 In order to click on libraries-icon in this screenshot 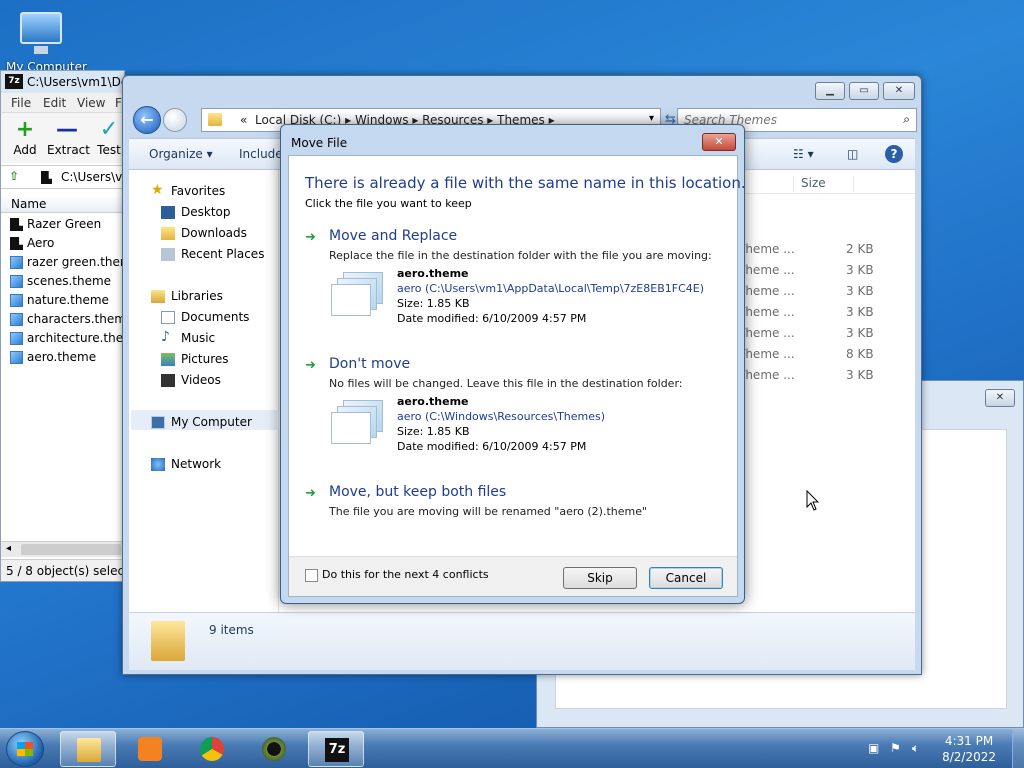, I will do `click(158, 296)`.